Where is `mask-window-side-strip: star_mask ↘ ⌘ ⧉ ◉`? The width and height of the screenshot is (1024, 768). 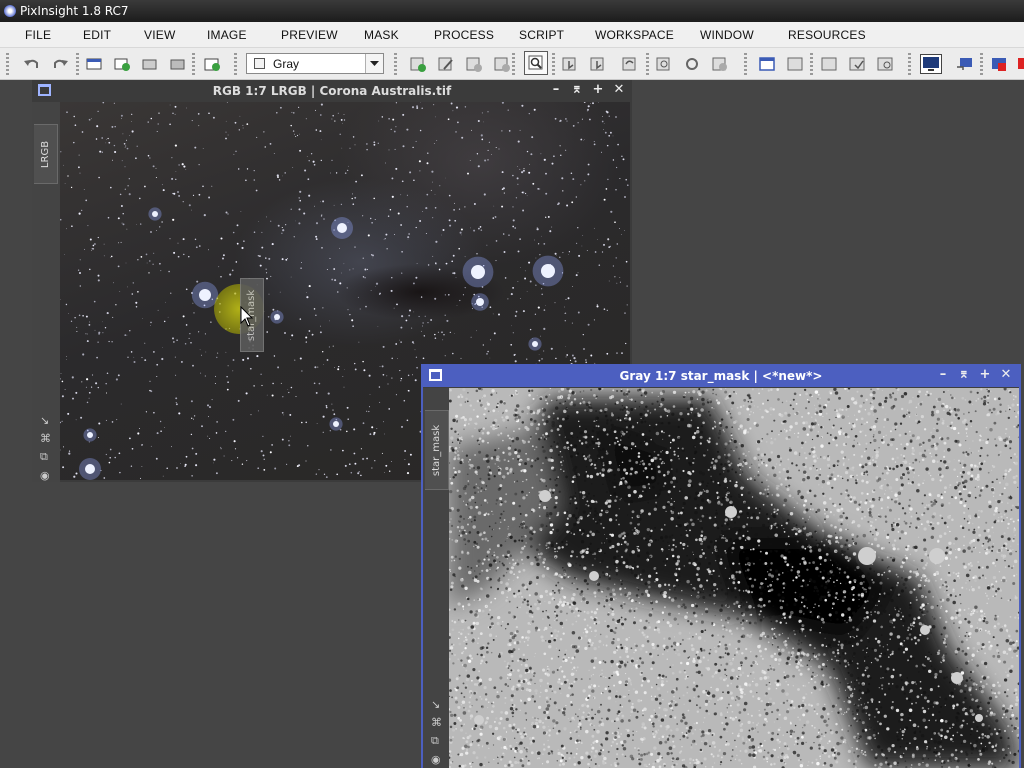 mask-window-side-strip: star_mask ↘ ⌘ ⧉ ◉ is located at coordinates (436, 578).